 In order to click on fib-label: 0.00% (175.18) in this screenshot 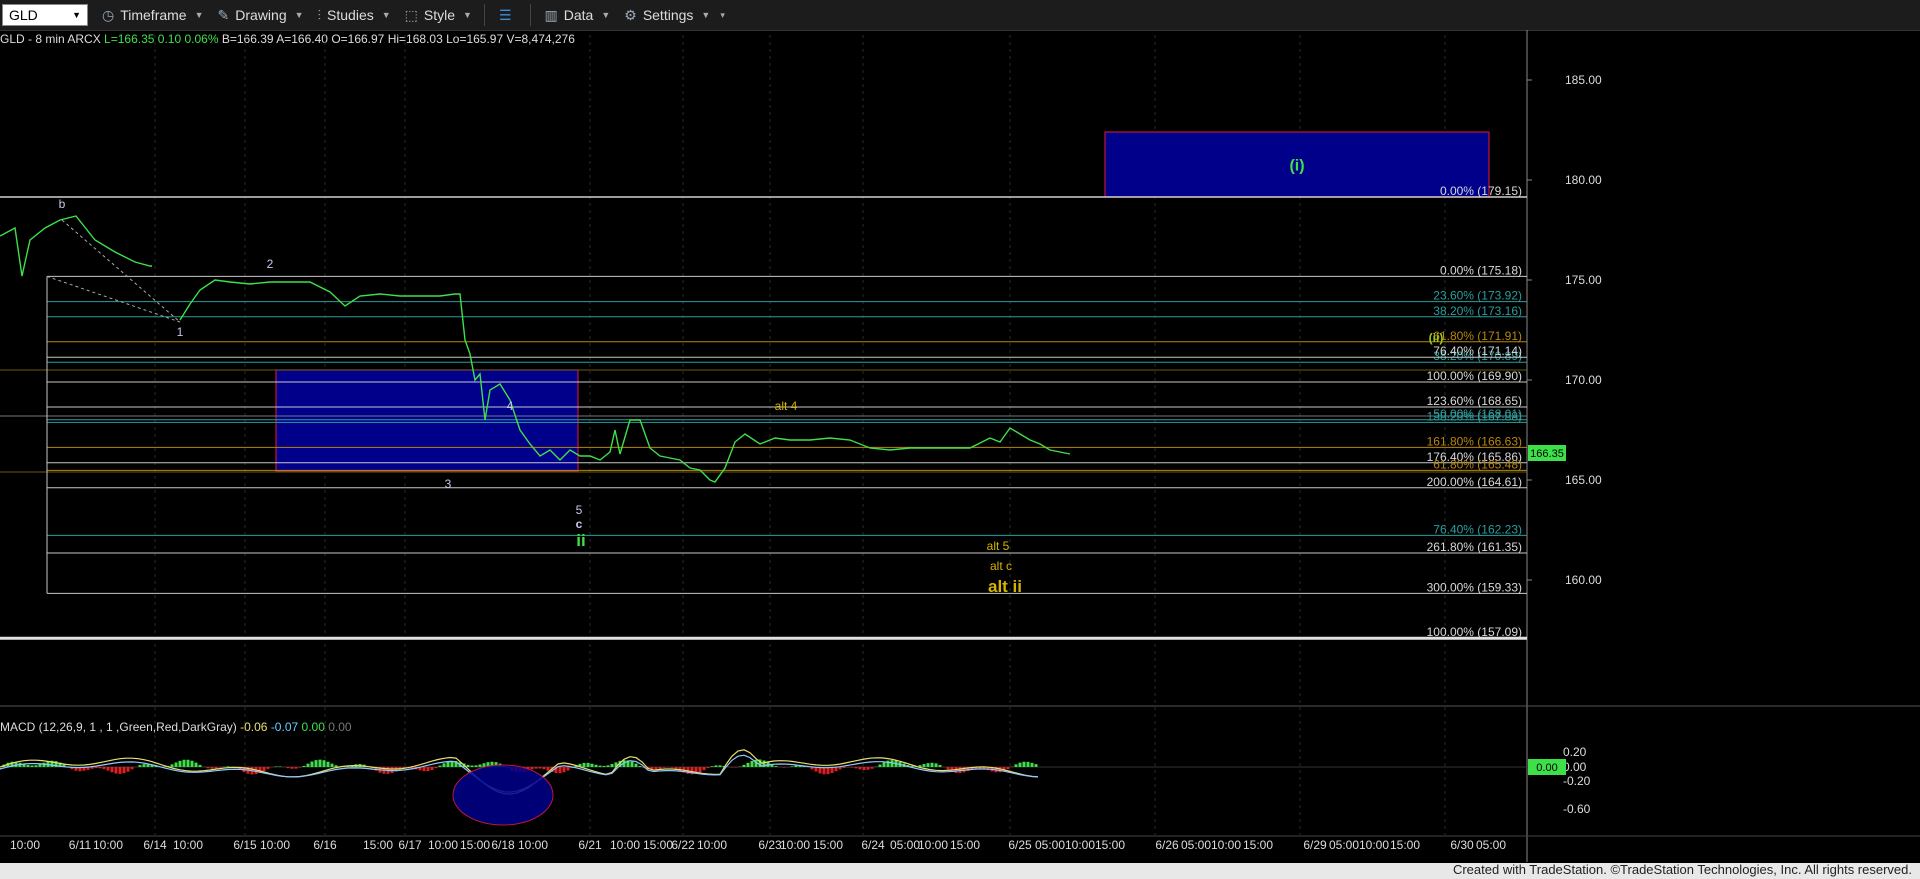, I will do `click(1481, 270)`.